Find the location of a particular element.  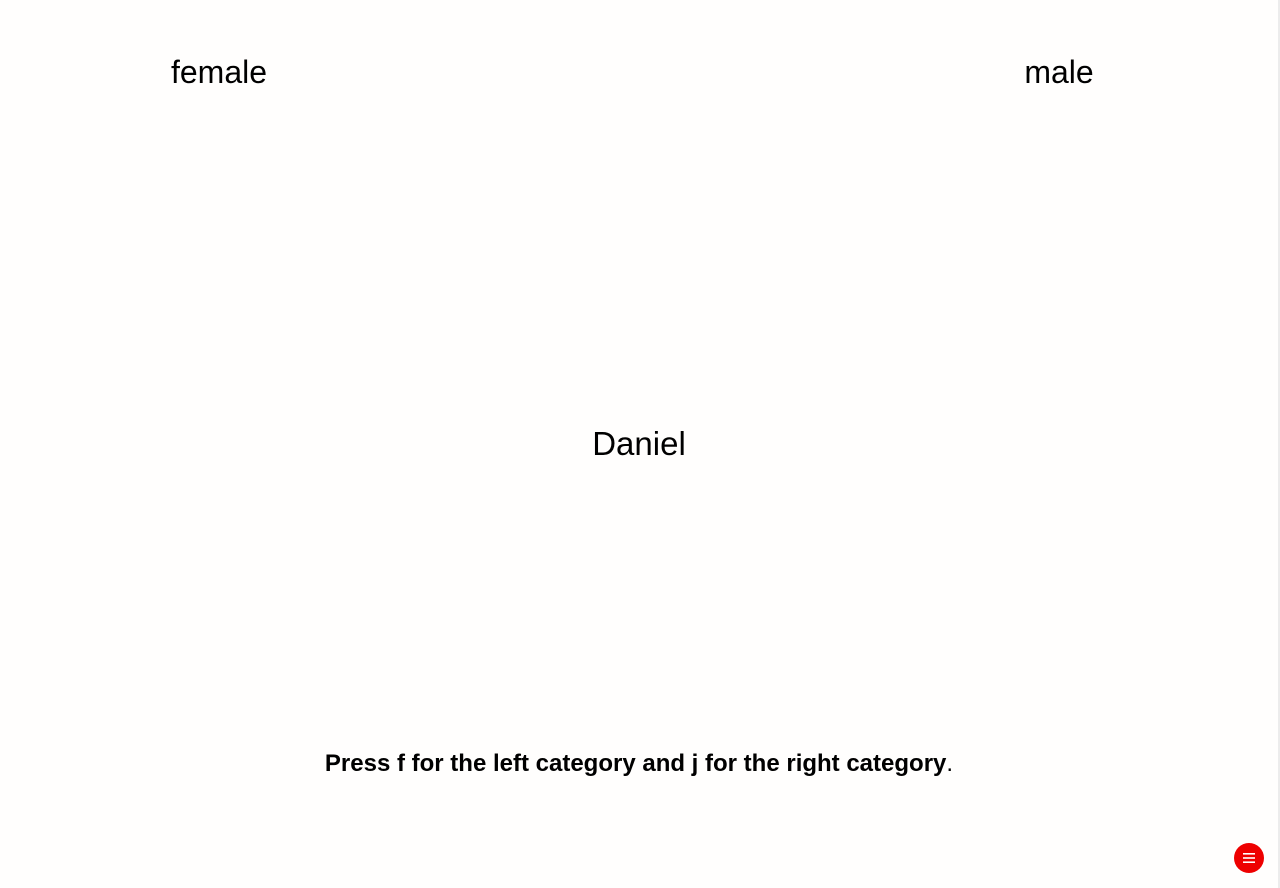

hamburger-menu-icon is located at coordinates (1249, 858).